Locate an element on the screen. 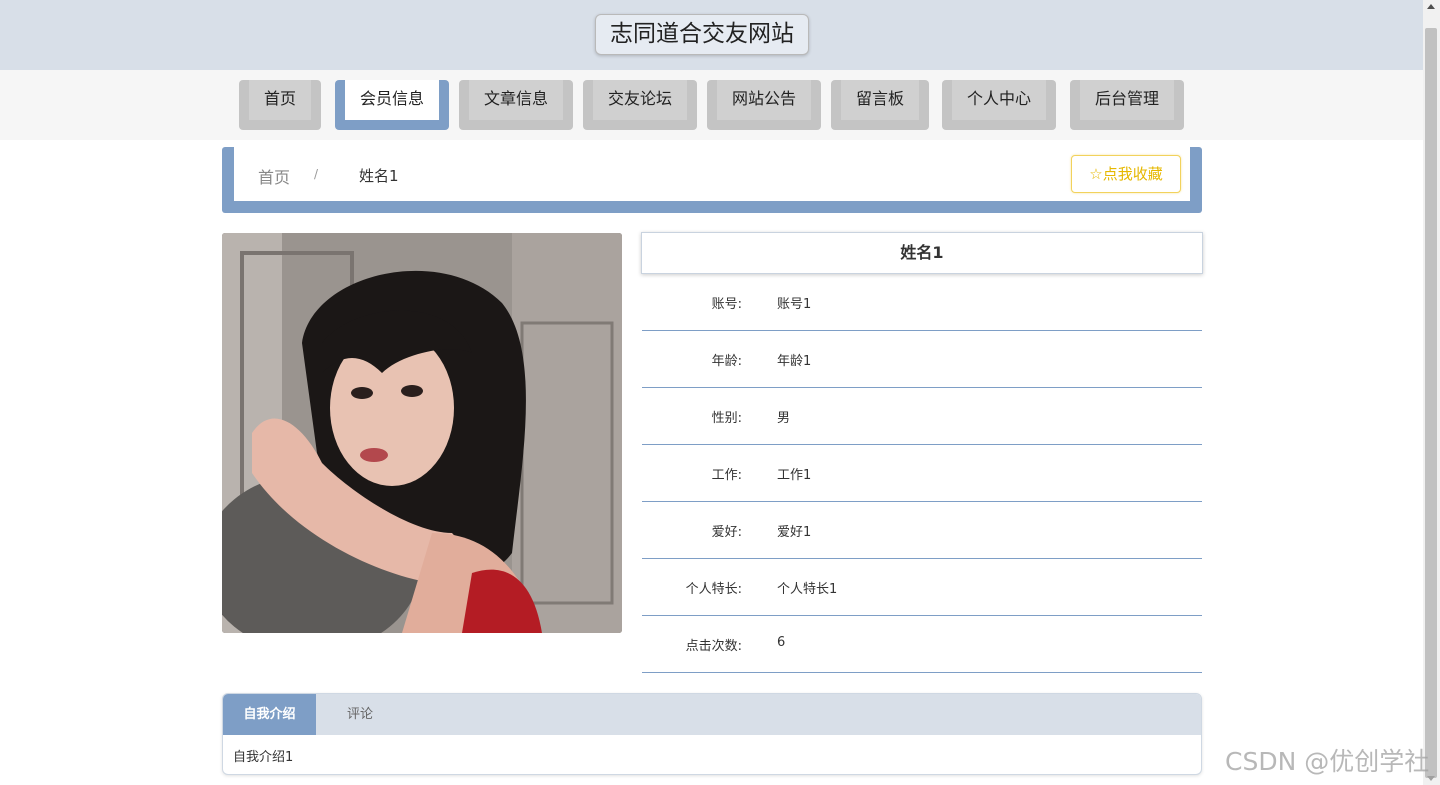 This screenshot has width=1440, height=785. info-tabs: 自我介绍 评论 自我介绍1 is located at coordinates (712, 734).